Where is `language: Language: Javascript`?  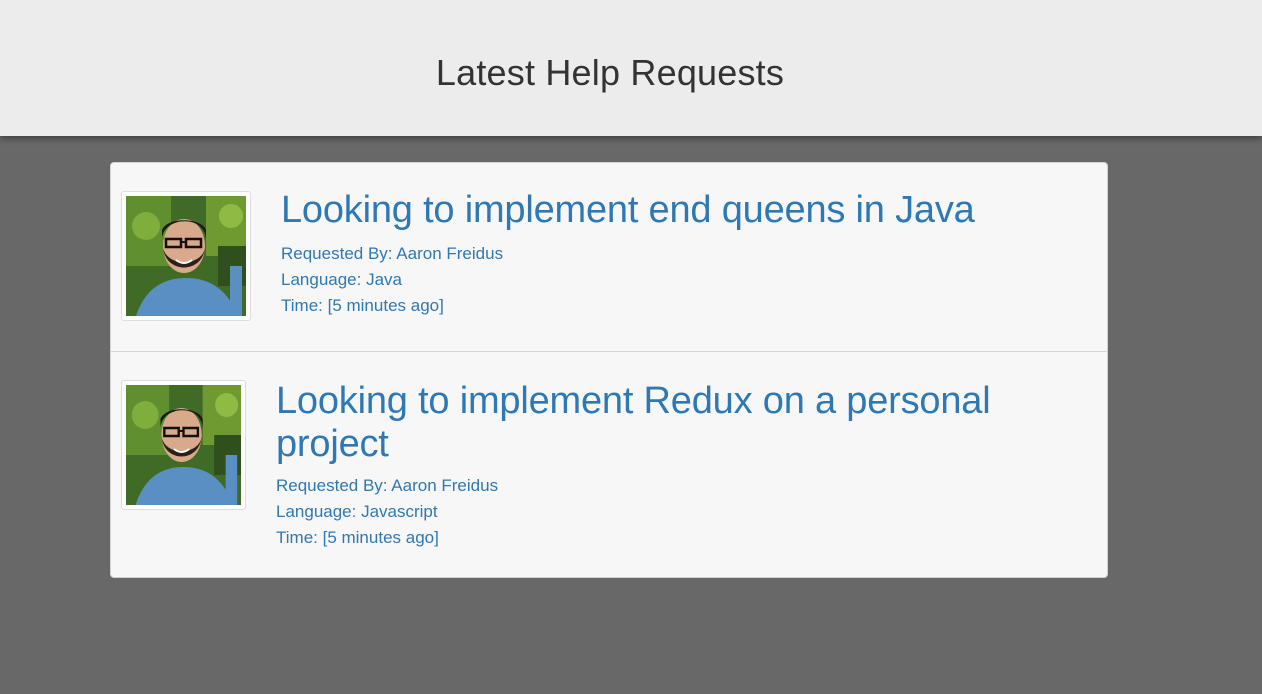
language: Language: Javascript is located at coordinates (357, 511).